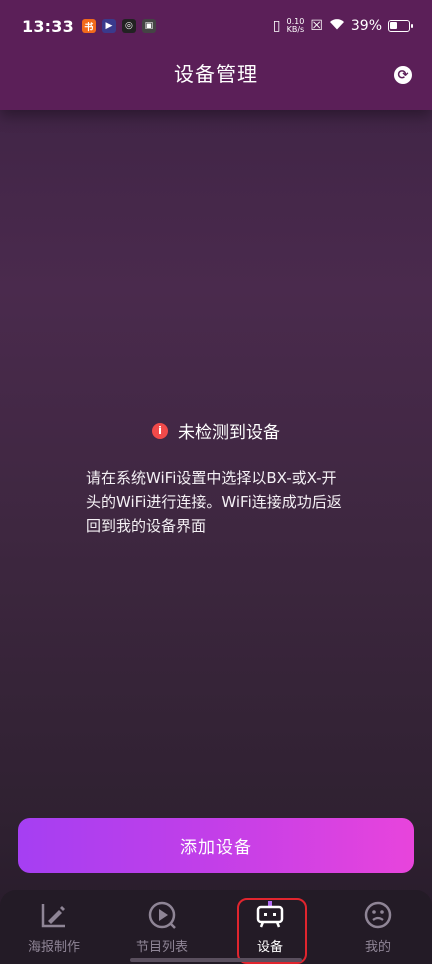 The image size is (432, 964). I want to click on close-notification-icon: ☒, so click(316, 26).